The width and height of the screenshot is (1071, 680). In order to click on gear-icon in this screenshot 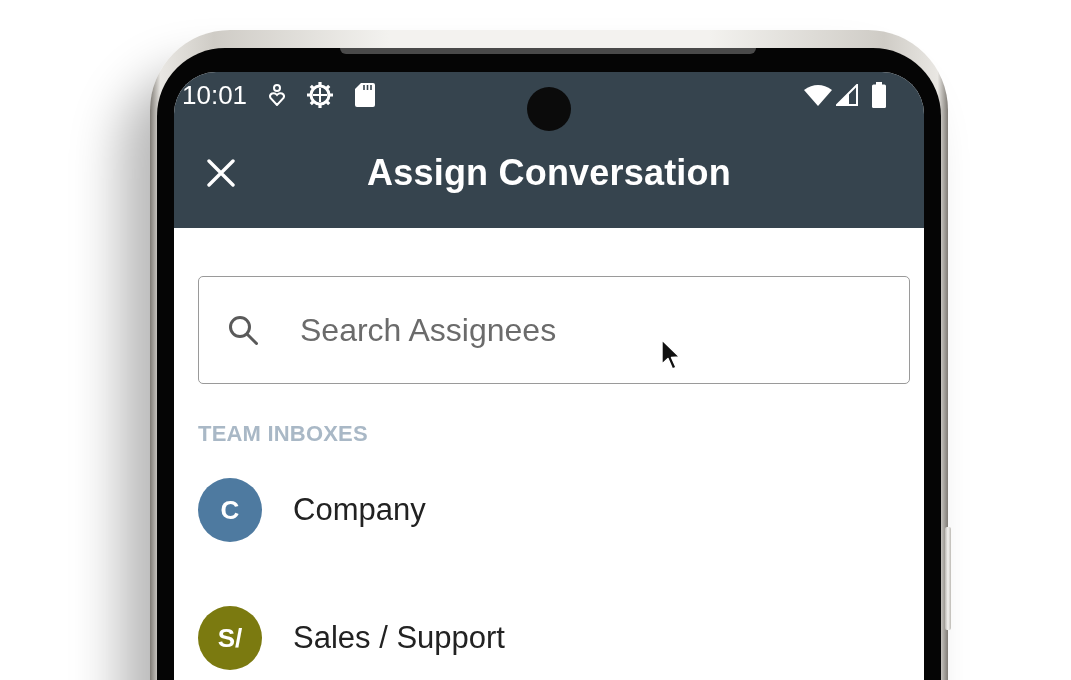, I will do `click(320, 95)`.